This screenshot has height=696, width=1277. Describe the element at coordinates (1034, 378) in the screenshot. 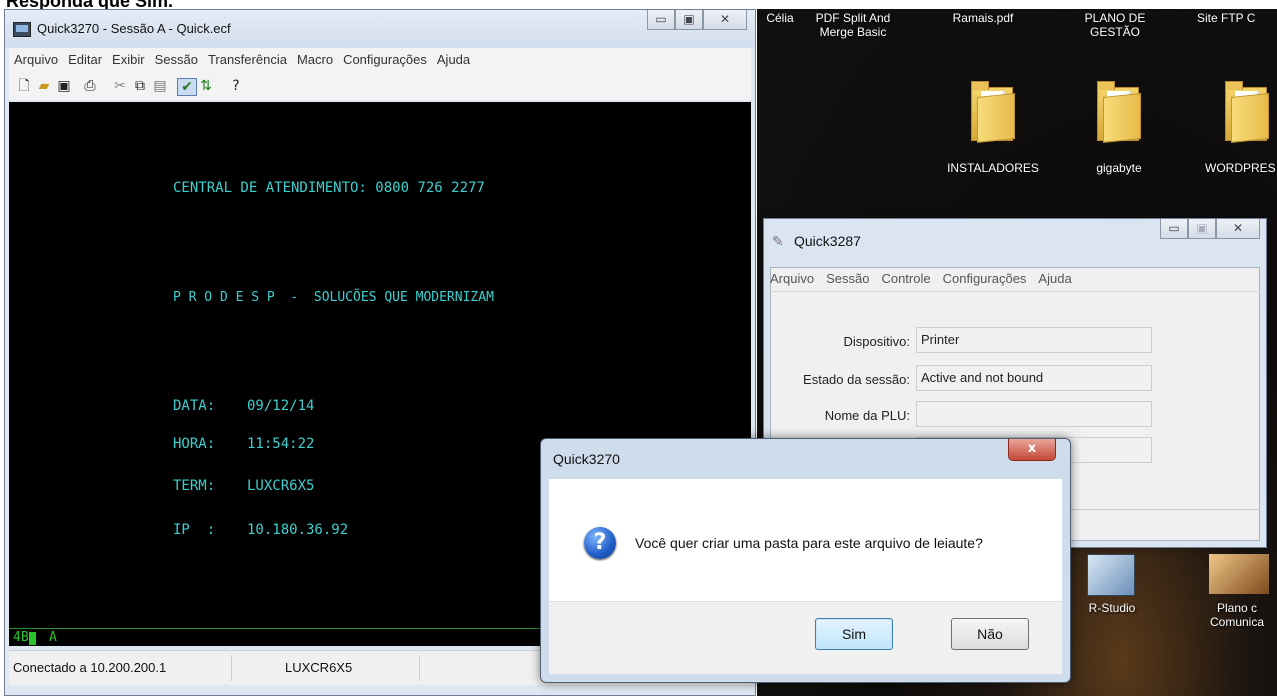

I see `estado-sessao-field: Active and not bound` at that location.